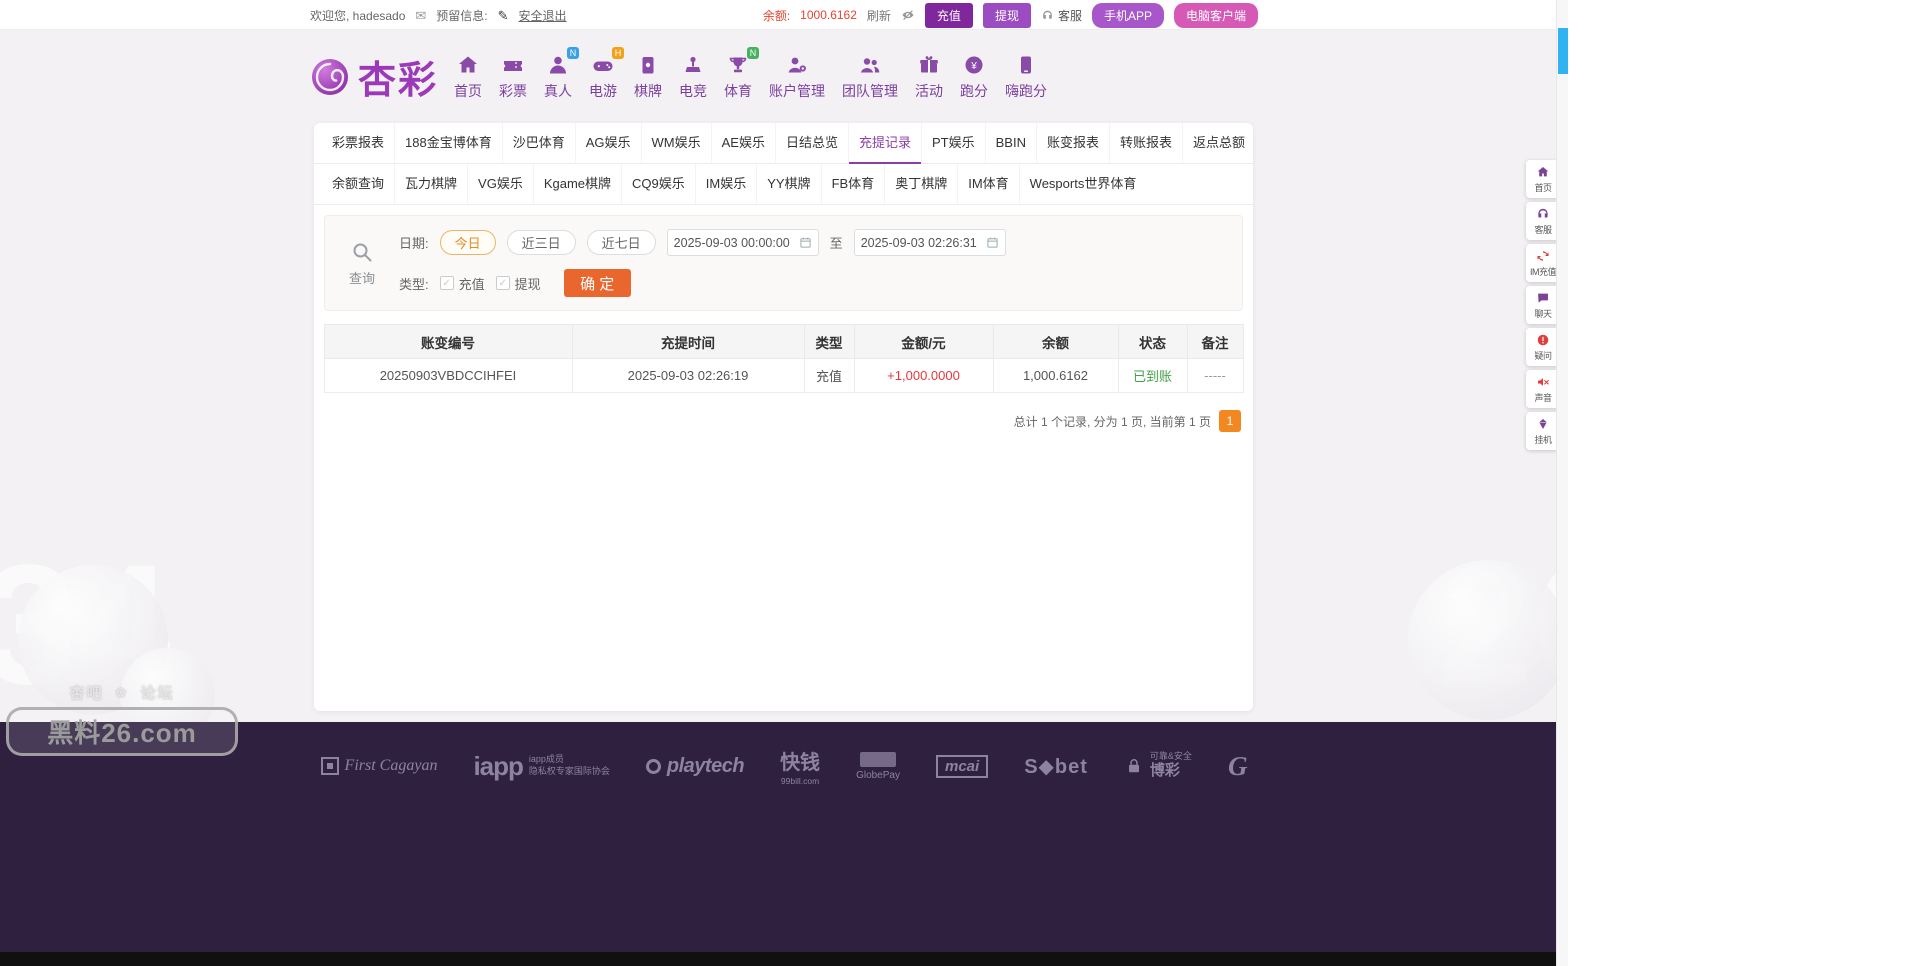 The image size is (1920, 966). Describe the element at coordinates (962, 766) in the screenshot. I see `footer-logo-mcai: mcai` at that location.